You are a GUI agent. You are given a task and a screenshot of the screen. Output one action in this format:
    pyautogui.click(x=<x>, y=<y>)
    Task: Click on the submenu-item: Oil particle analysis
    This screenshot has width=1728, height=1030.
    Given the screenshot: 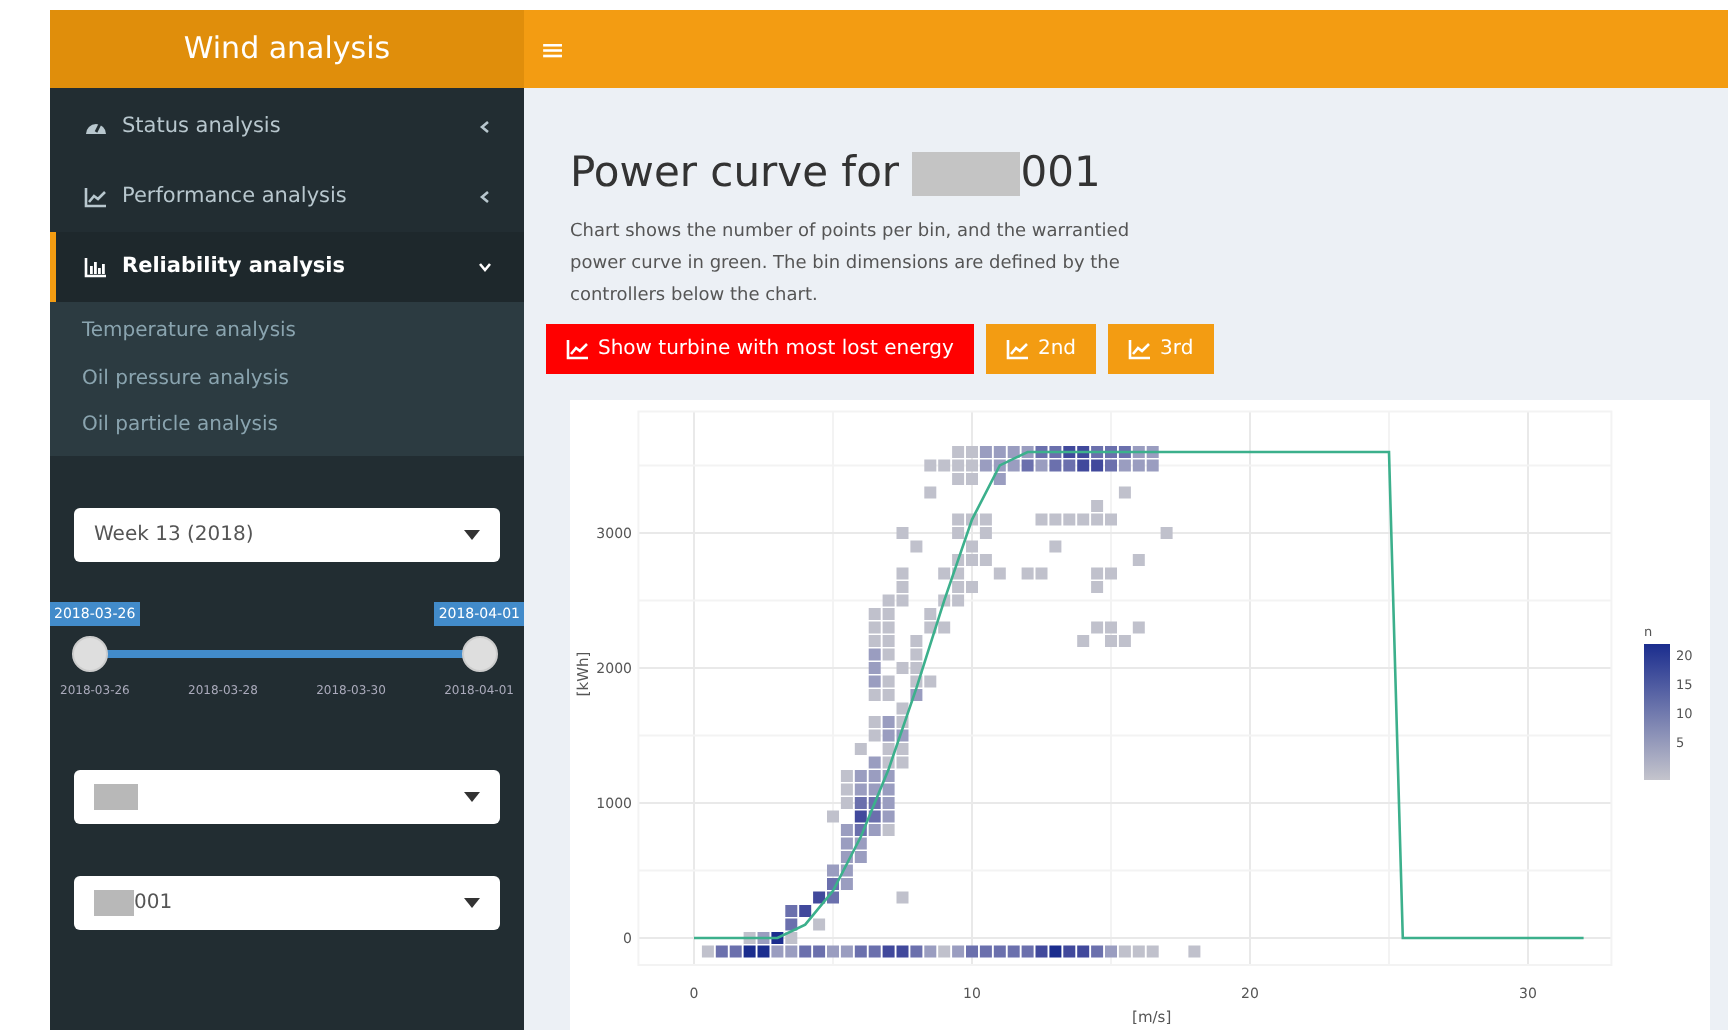 What is the action you would take?
    pyautogui.click(x=287, y=425)
    